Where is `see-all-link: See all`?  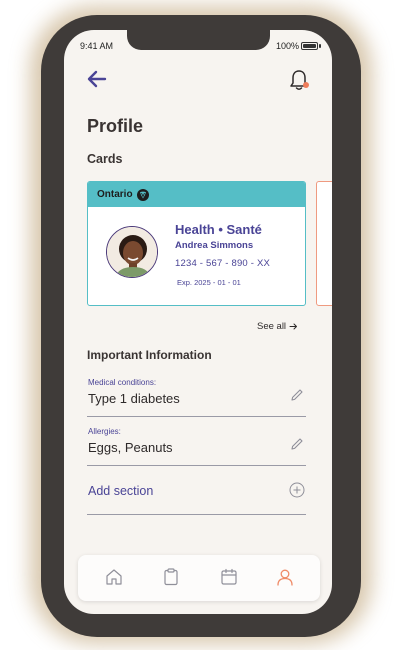
see-all-link: See all is located at coordinates (277, 326).